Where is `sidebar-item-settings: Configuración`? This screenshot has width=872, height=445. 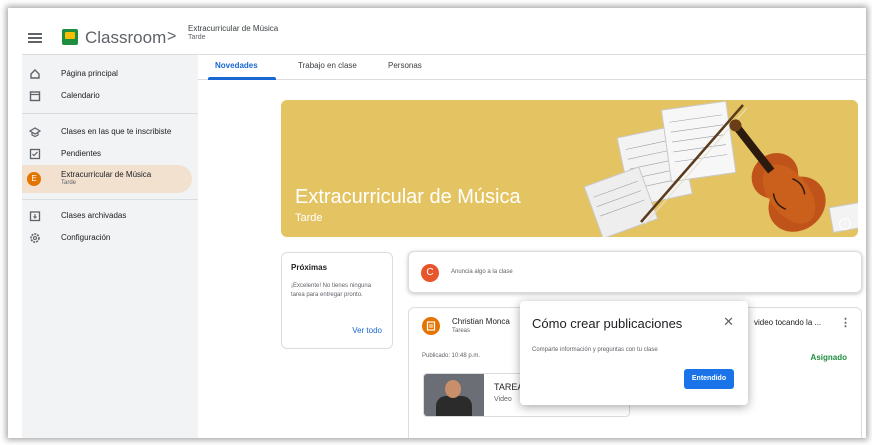 sidebar-item-settings: Configuración is located at coordinates (107, 238).